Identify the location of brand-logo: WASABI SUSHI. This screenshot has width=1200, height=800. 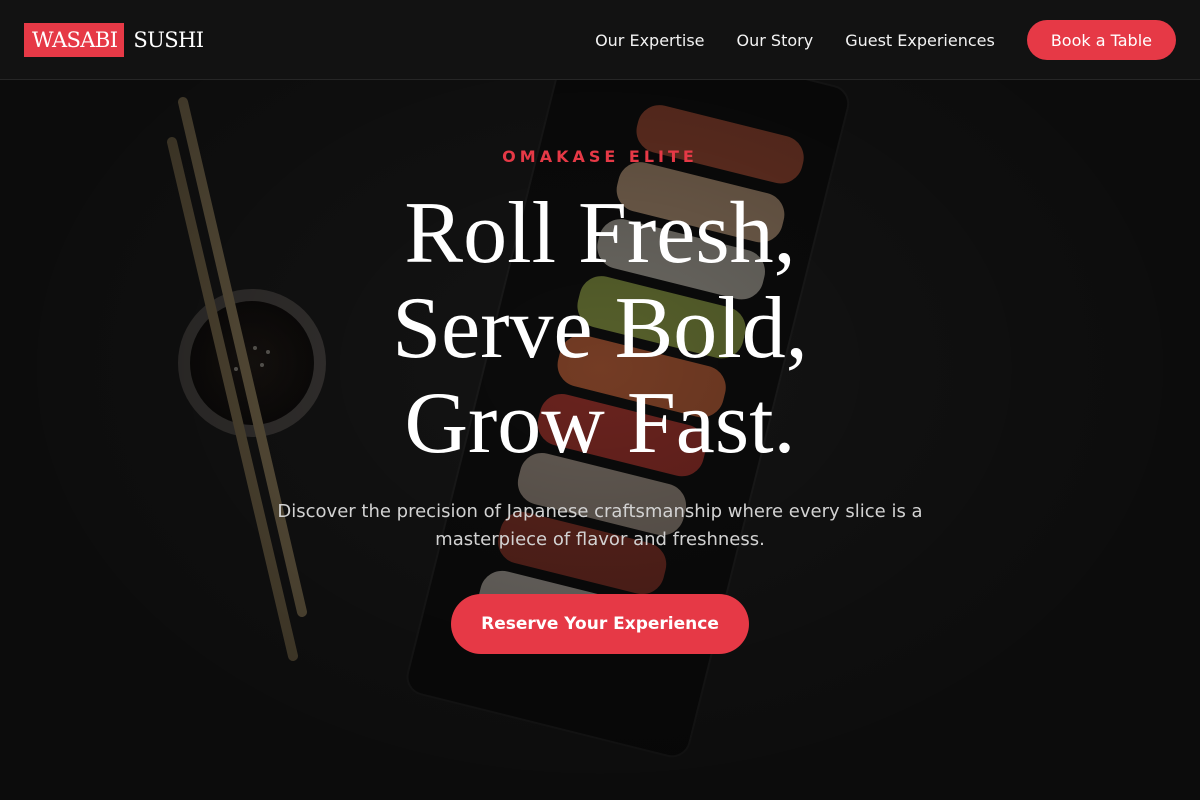
(114, 40).